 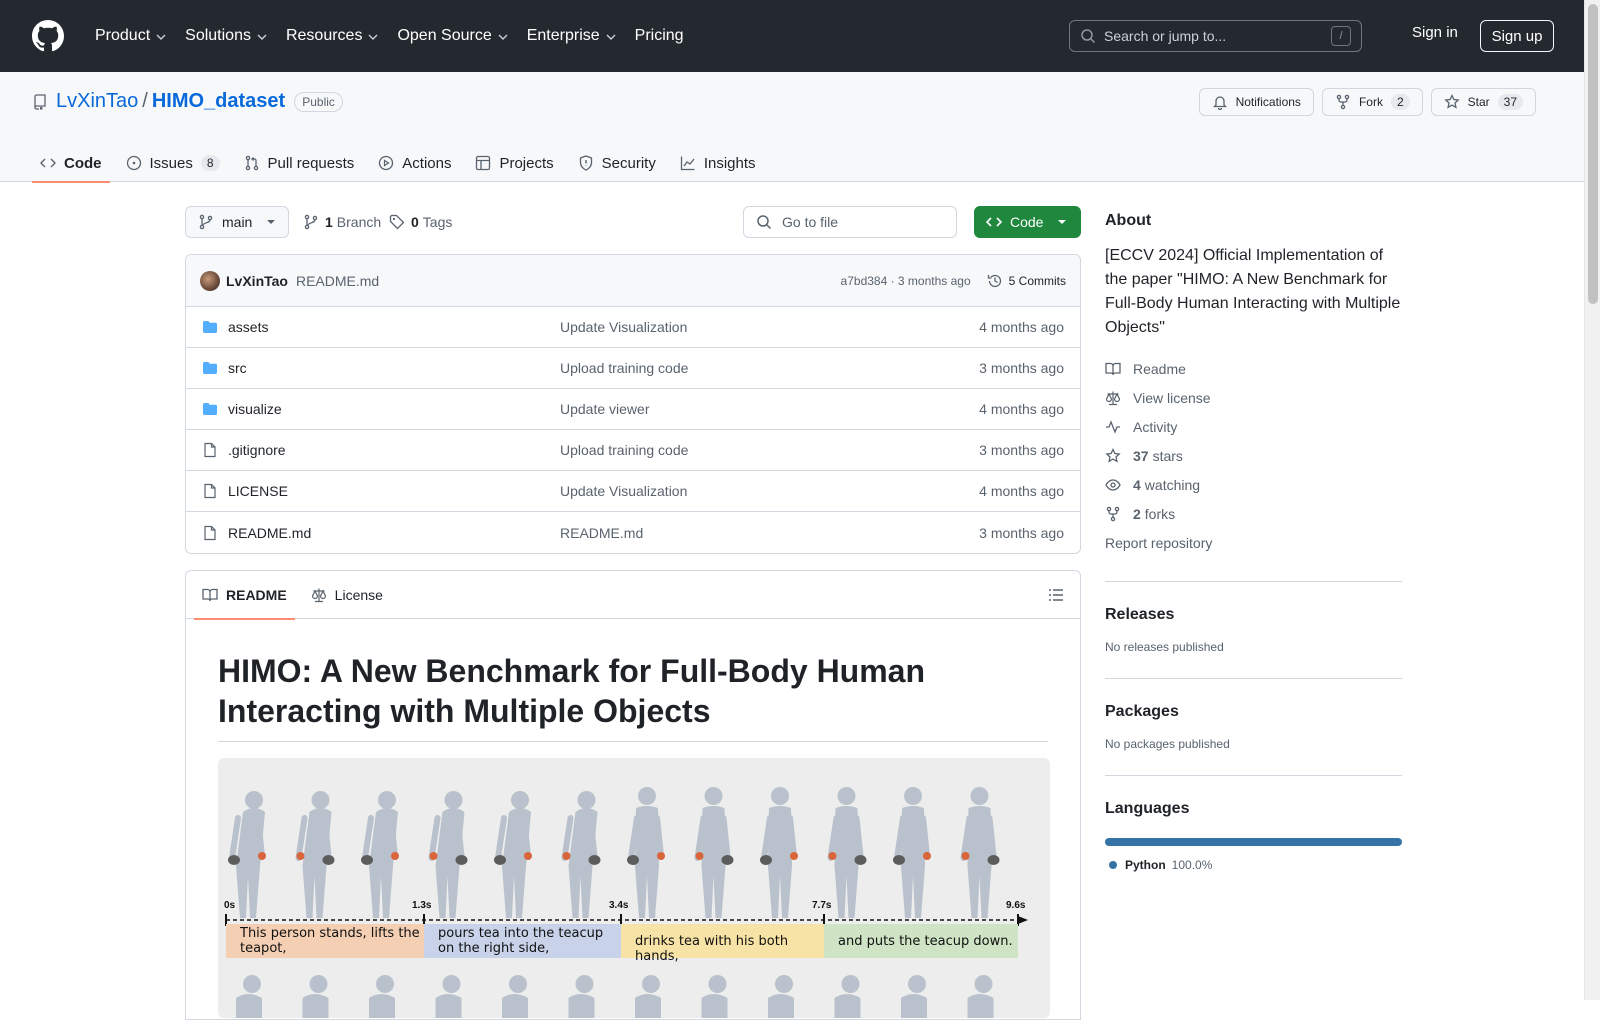 I want to click on releases-heading: Releases, so click(x=1253, y=615).